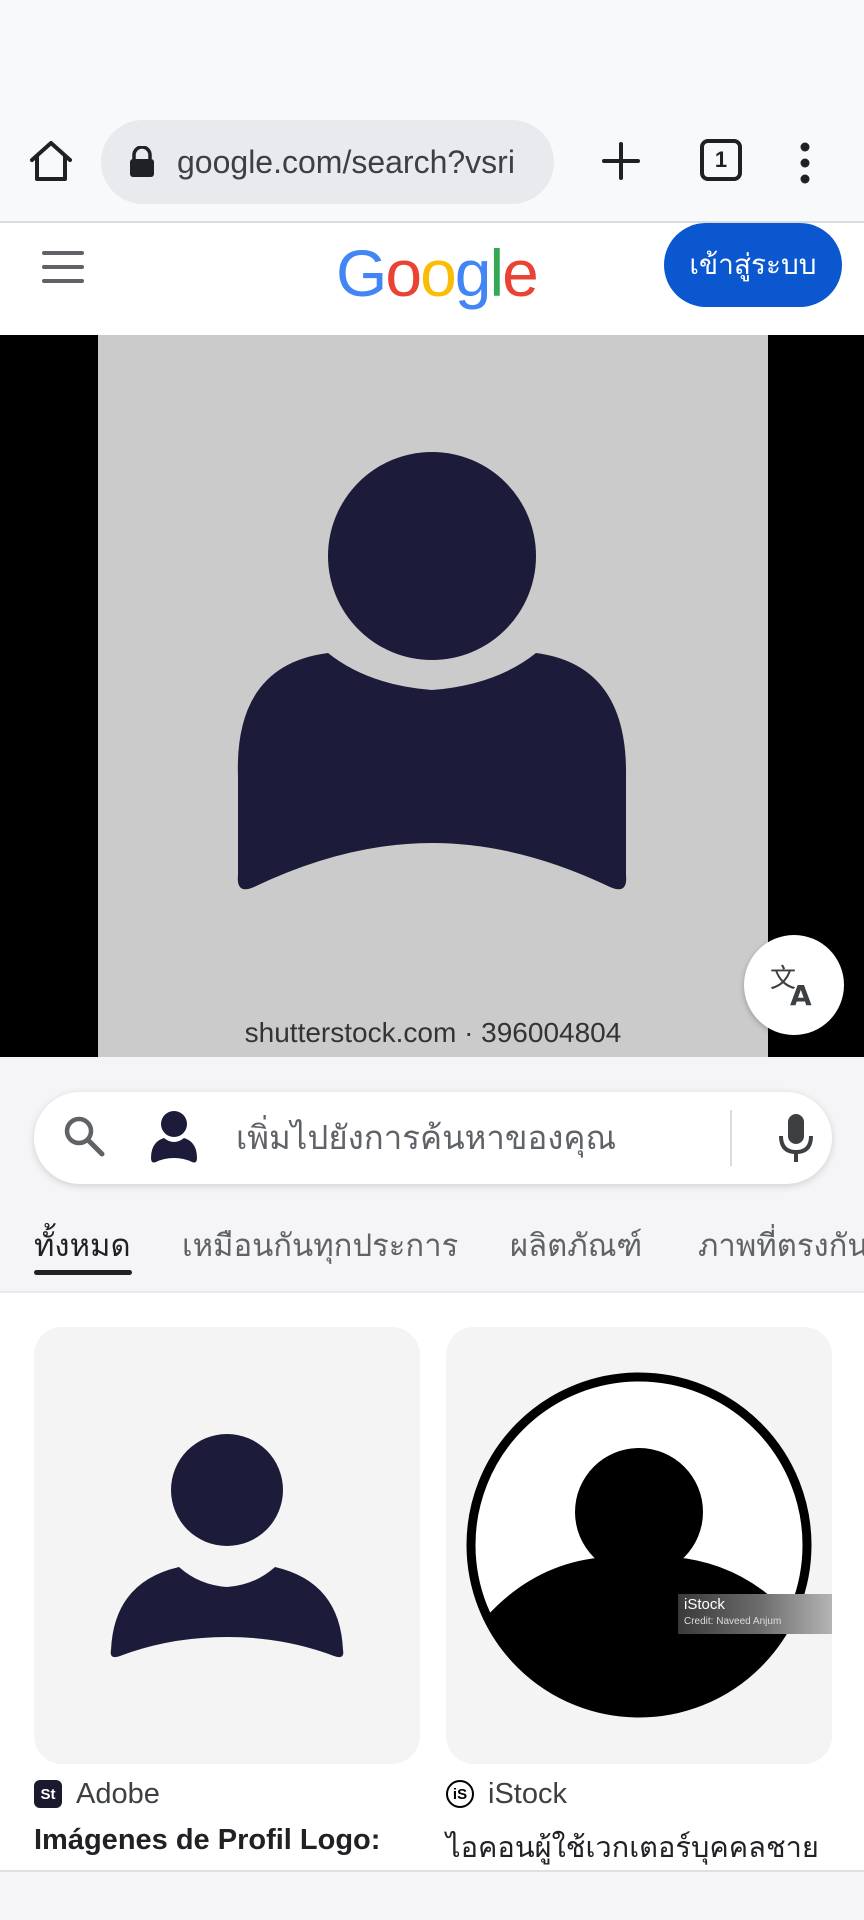 This screenshot has height=1920, width=864. Describe the element at coordinates (174, 1138) in the screenshot. I see `query-image-thumbnail` at that location.